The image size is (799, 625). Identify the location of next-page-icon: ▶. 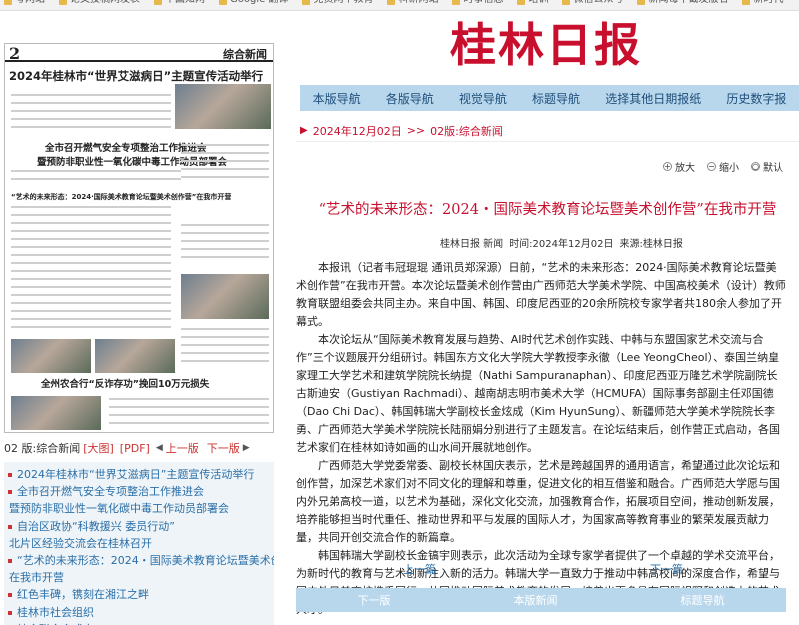
(246, 448).